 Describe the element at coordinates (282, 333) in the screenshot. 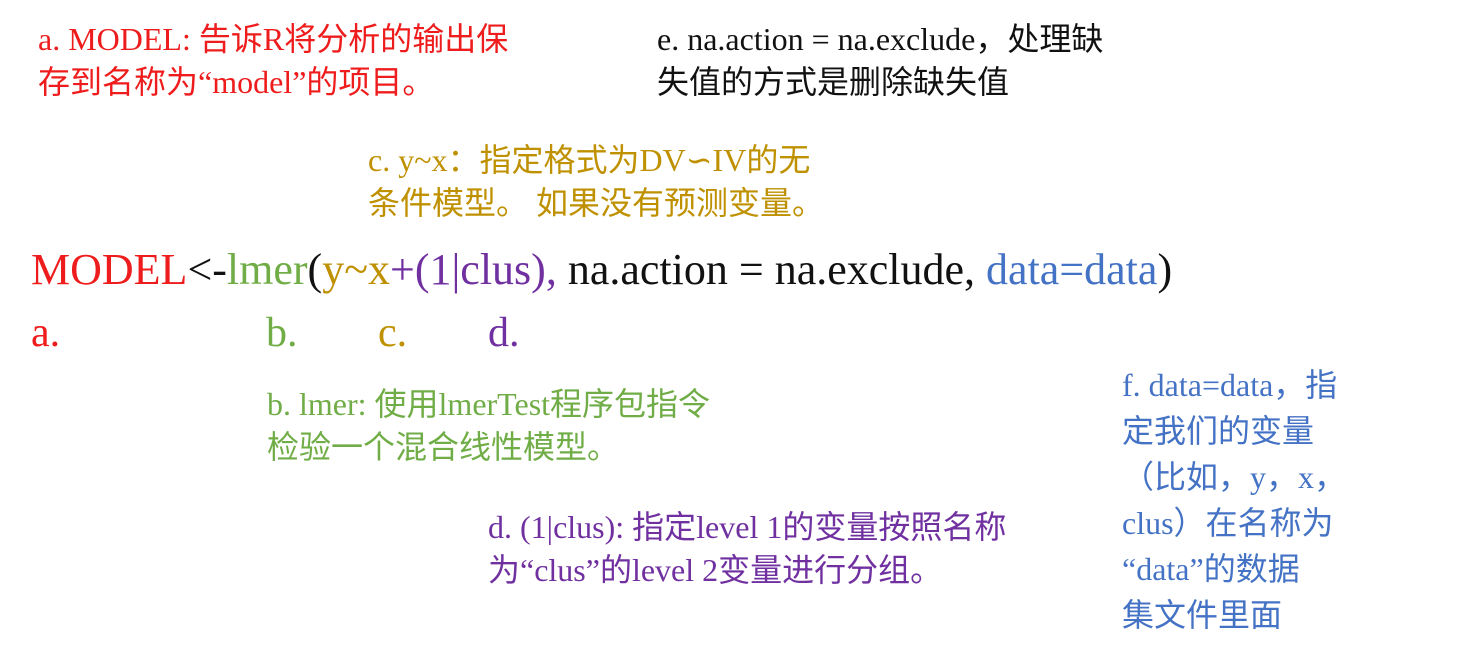

I see `marker-b: b.` at that location.